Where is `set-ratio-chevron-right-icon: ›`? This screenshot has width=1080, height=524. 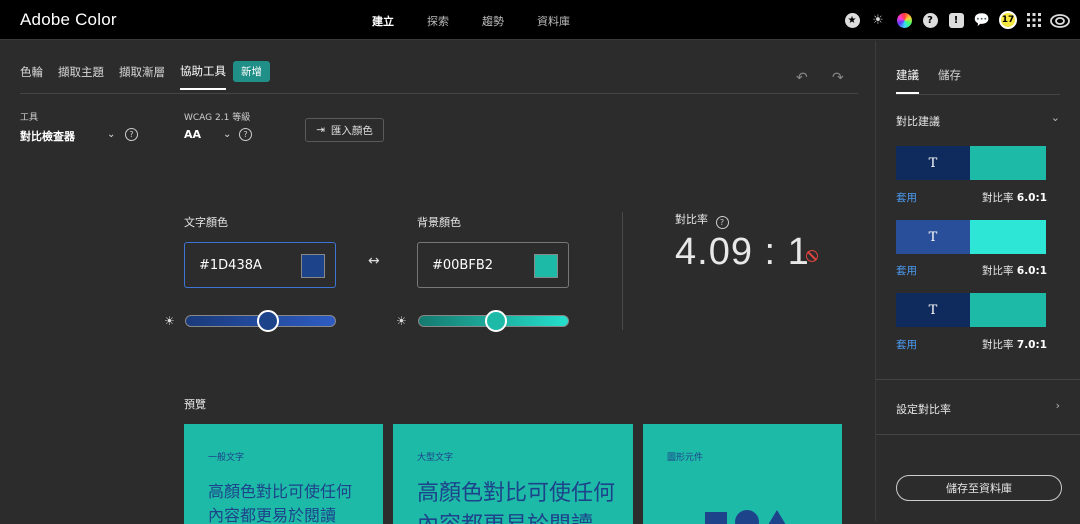 set-ratio-chevron-right-icon: › is located at coordinates (1058, 405).